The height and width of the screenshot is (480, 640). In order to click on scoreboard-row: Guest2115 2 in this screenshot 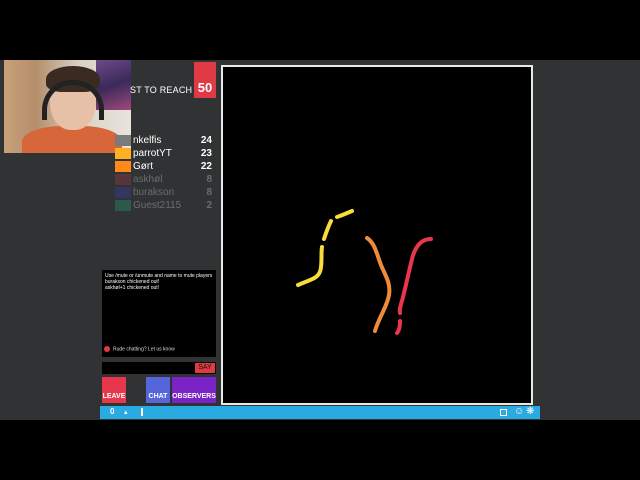, I will do `click(164, 205)`.